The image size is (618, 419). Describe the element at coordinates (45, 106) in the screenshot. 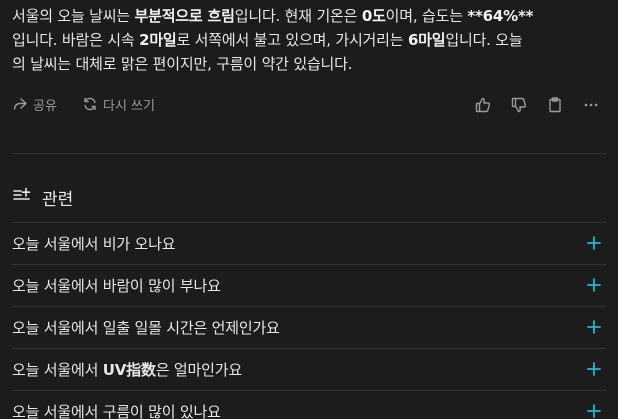

I see `share-label: 공유` at that location.